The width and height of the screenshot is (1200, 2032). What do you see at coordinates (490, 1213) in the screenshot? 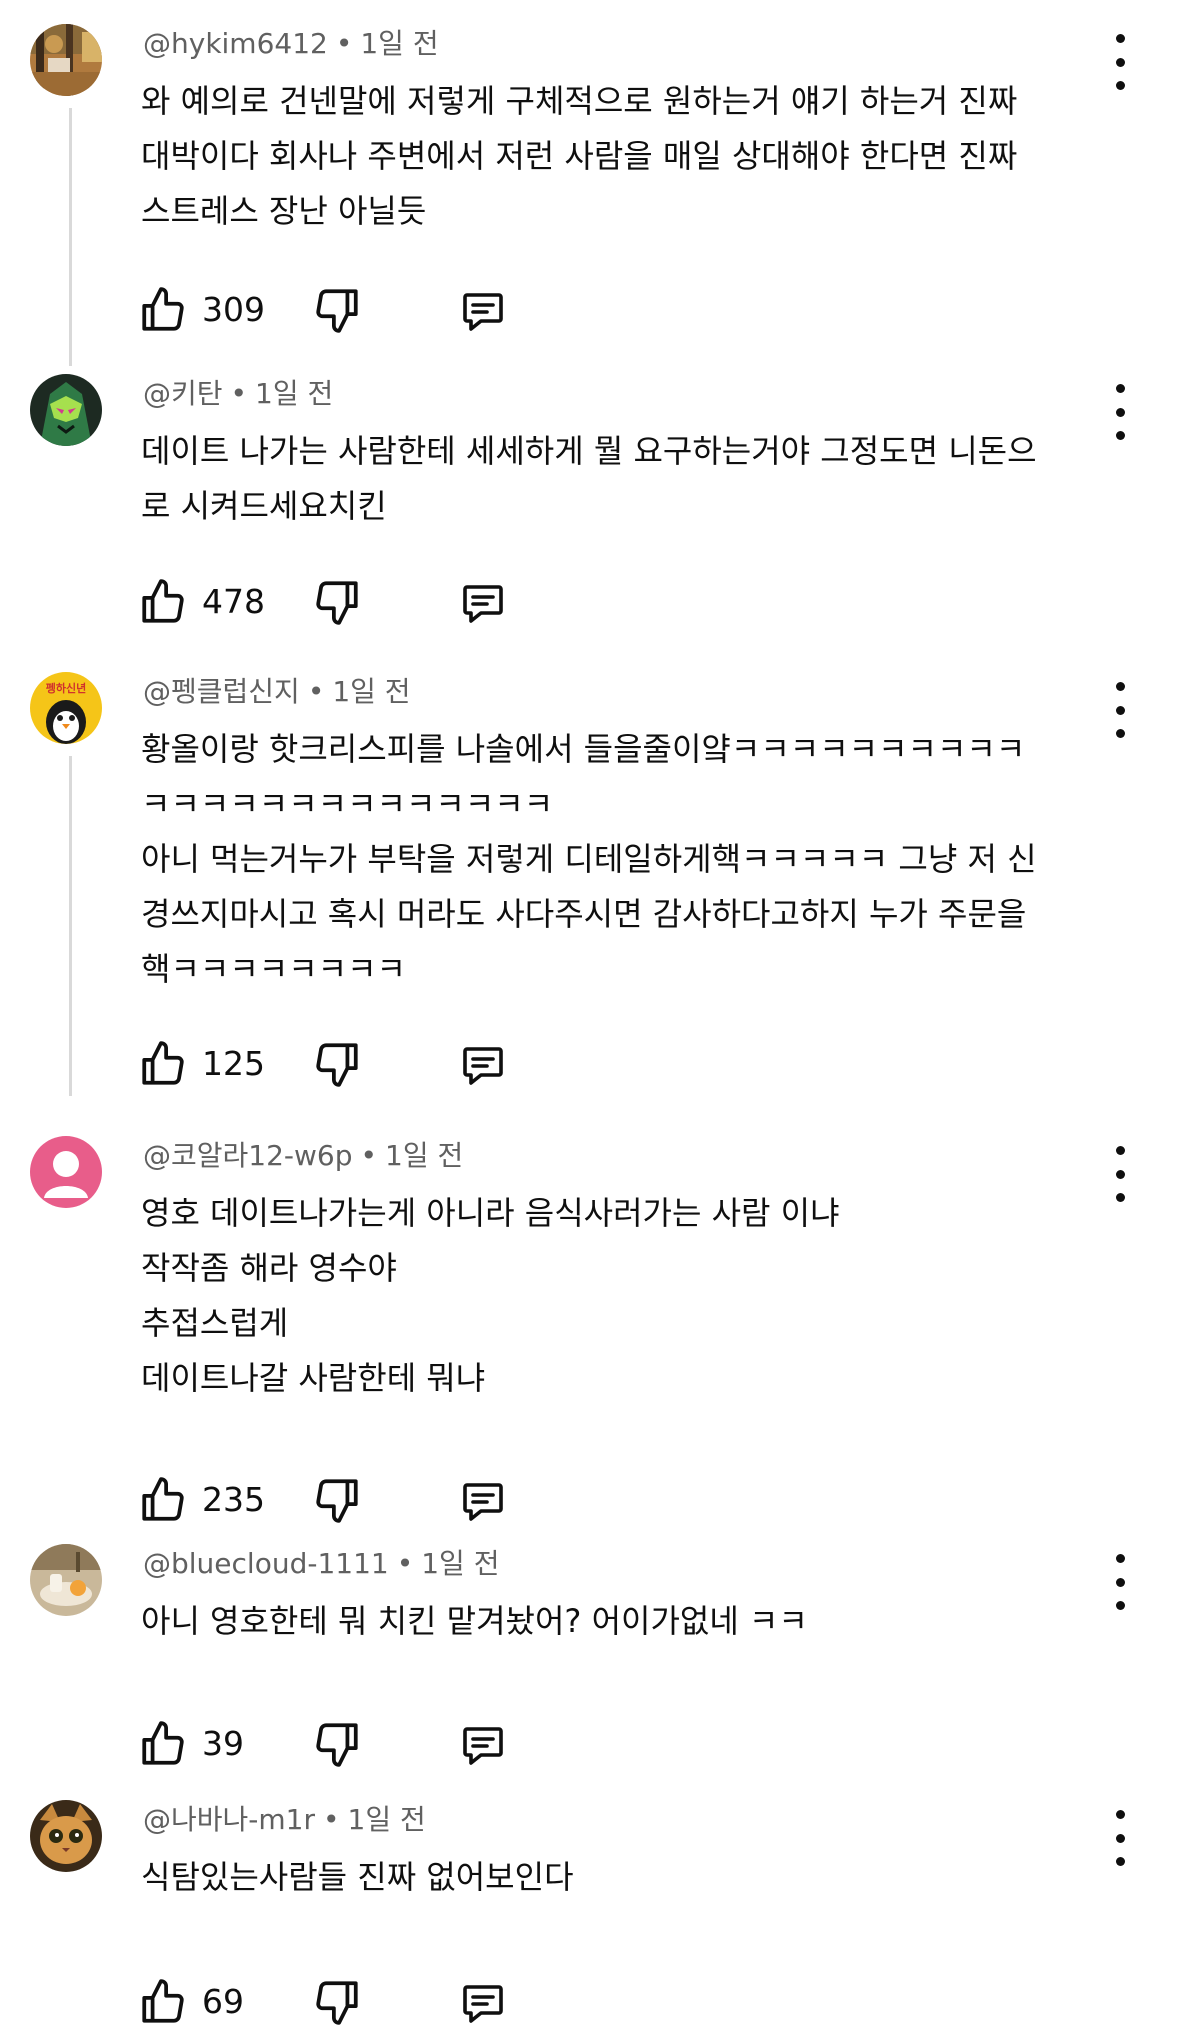
I see `comment-line: 영호 데이트나가는게 아니라 음식사러가는 사람 이냐` at bounding box center [490, 1213].